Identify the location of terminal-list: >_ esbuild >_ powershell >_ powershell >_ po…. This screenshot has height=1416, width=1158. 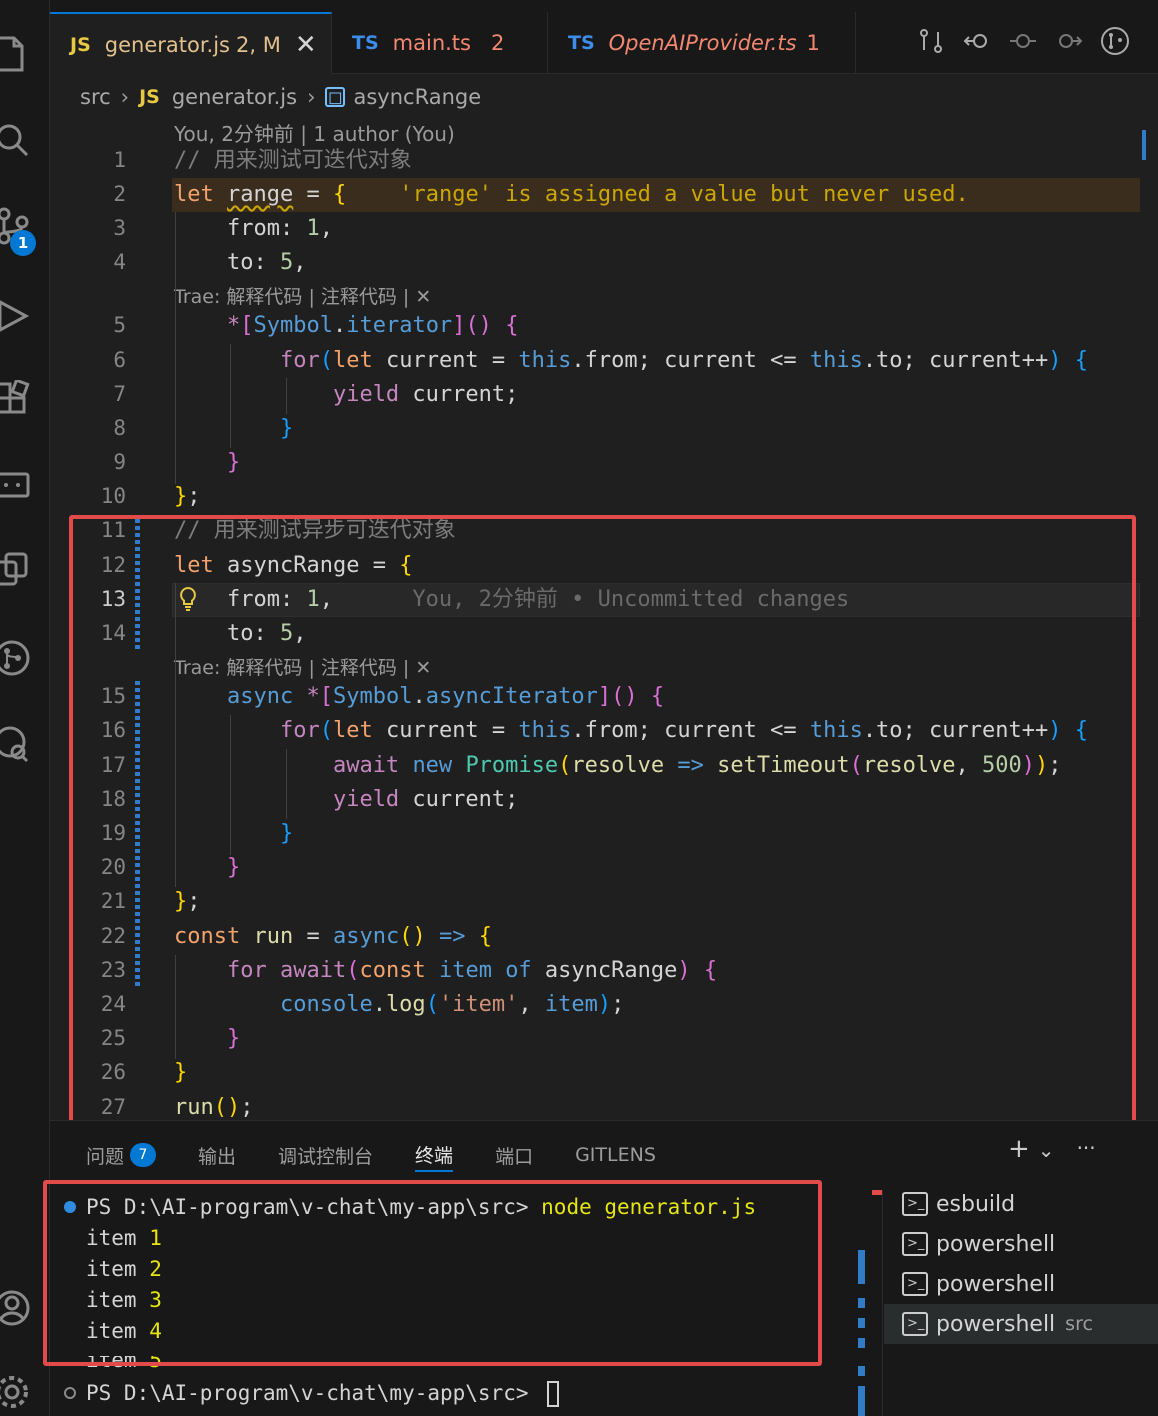
(1021, 1264).